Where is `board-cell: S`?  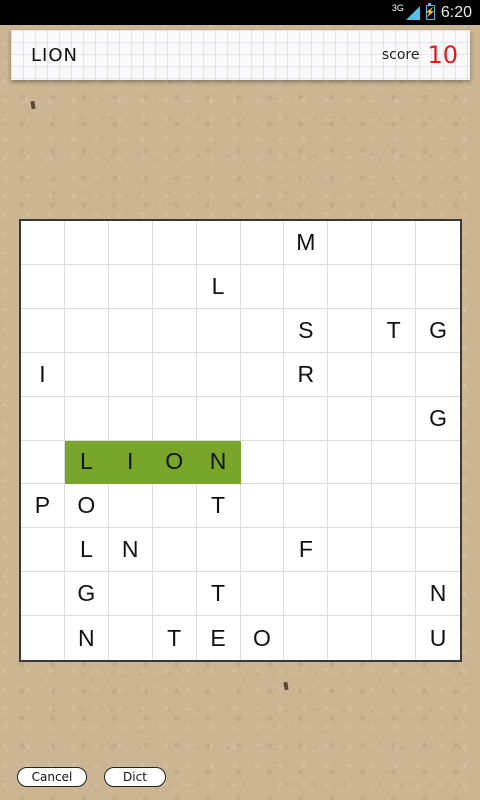 board-cell: S is located at coordinates (306, 330).